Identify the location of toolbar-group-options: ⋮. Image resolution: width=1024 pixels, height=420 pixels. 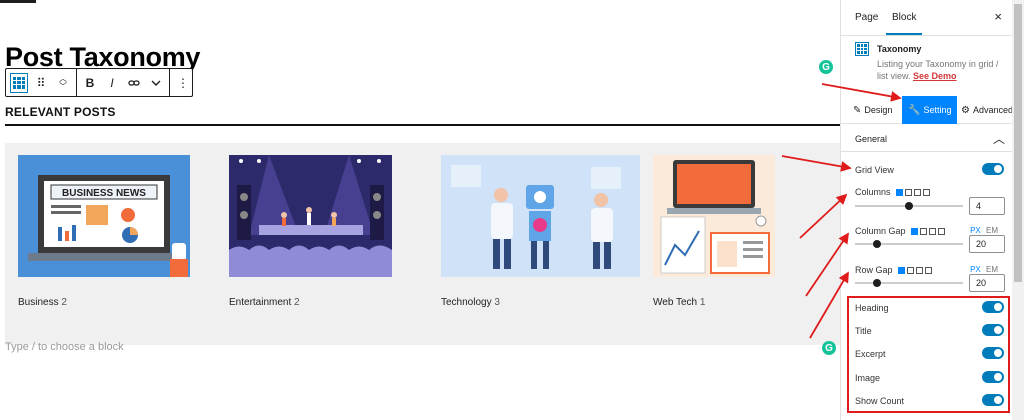
(183, 82).